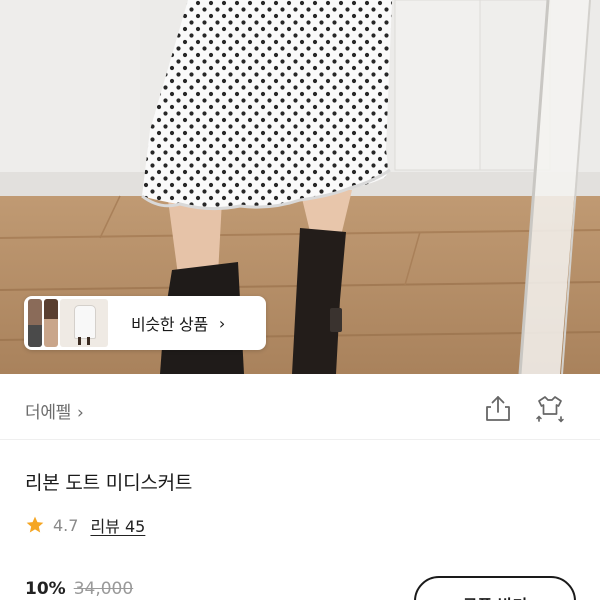 The image size is (600, 600). What do you see at coordinates (85, 525) in the screenshot?
I see `rating-row: 4.7 리뷰 45` at bounding box center [85, 525].